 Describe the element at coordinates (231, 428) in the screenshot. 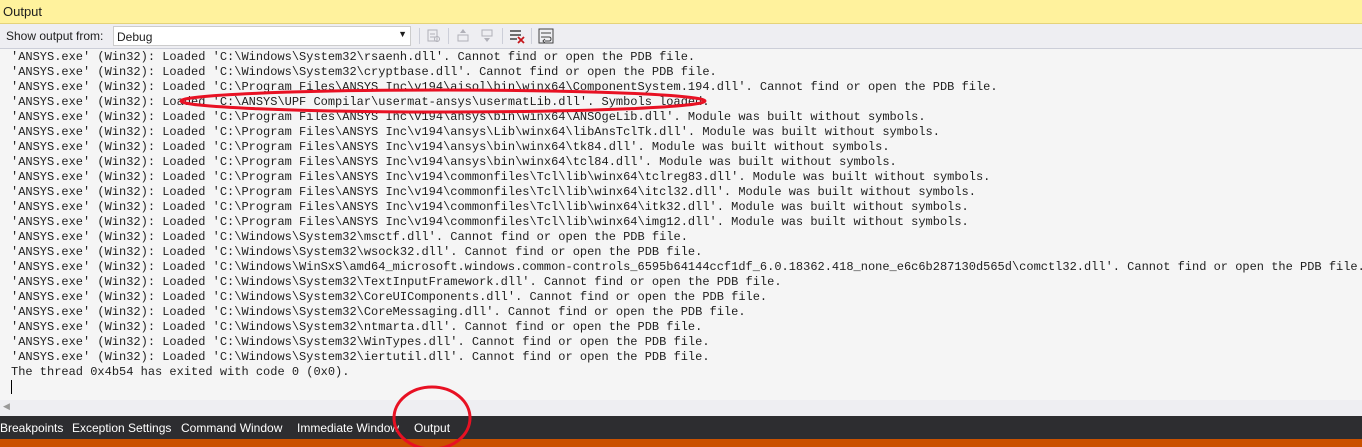

I see `tab-command-window: Command Window` at that location.